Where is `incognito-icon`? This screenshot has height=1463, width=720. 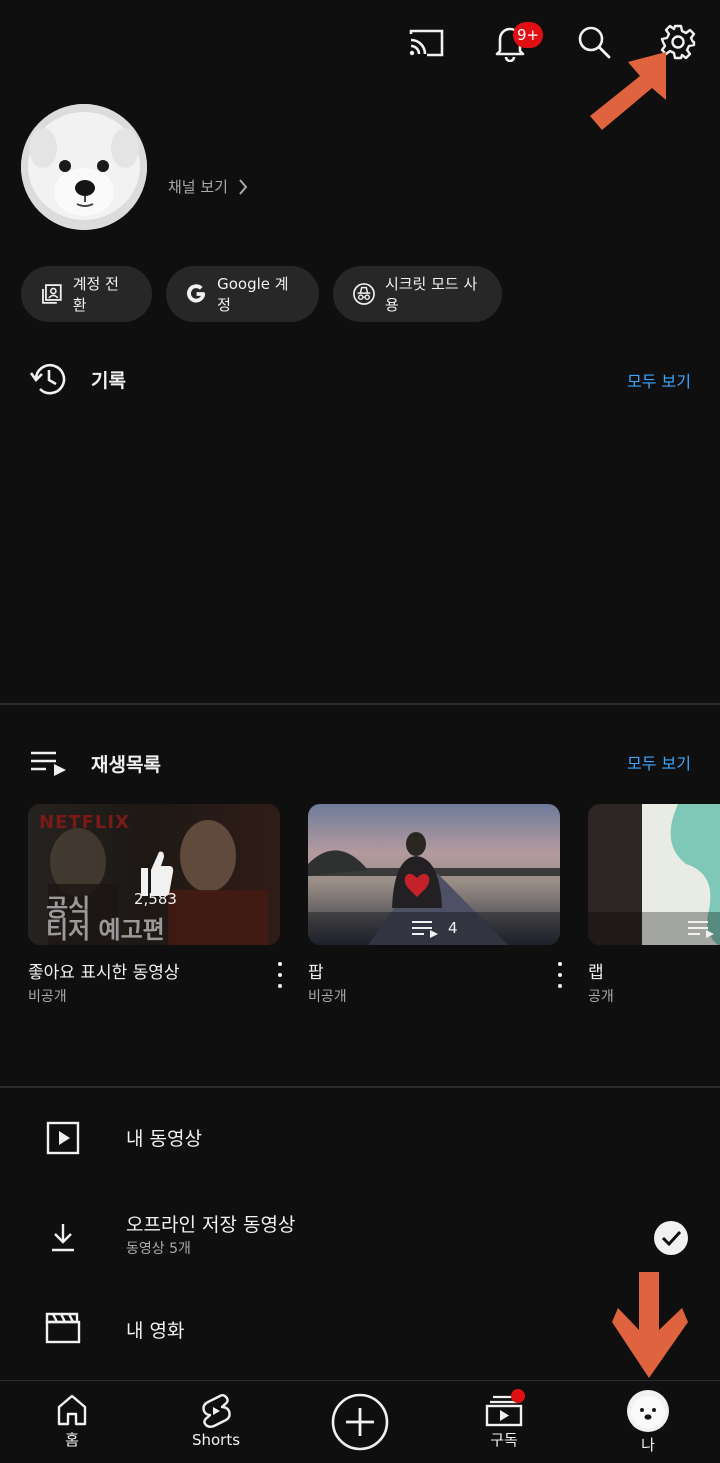
incognito-icon is located at coordinates (364, 294).